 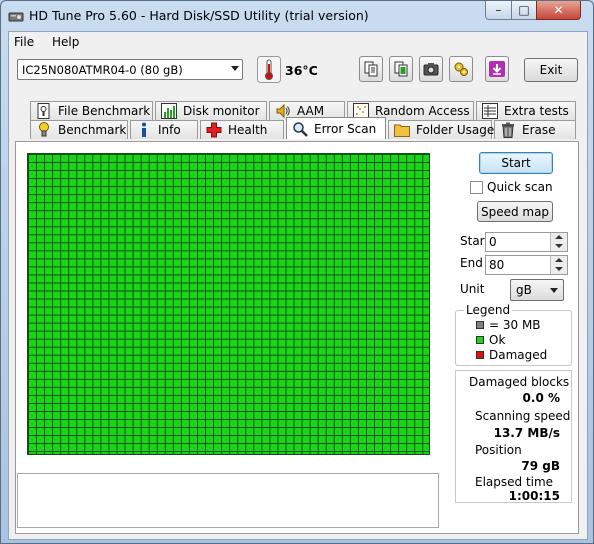 I want to click on tab-disk-monitor-label: Disk monitor, so click(x=221, y=111).